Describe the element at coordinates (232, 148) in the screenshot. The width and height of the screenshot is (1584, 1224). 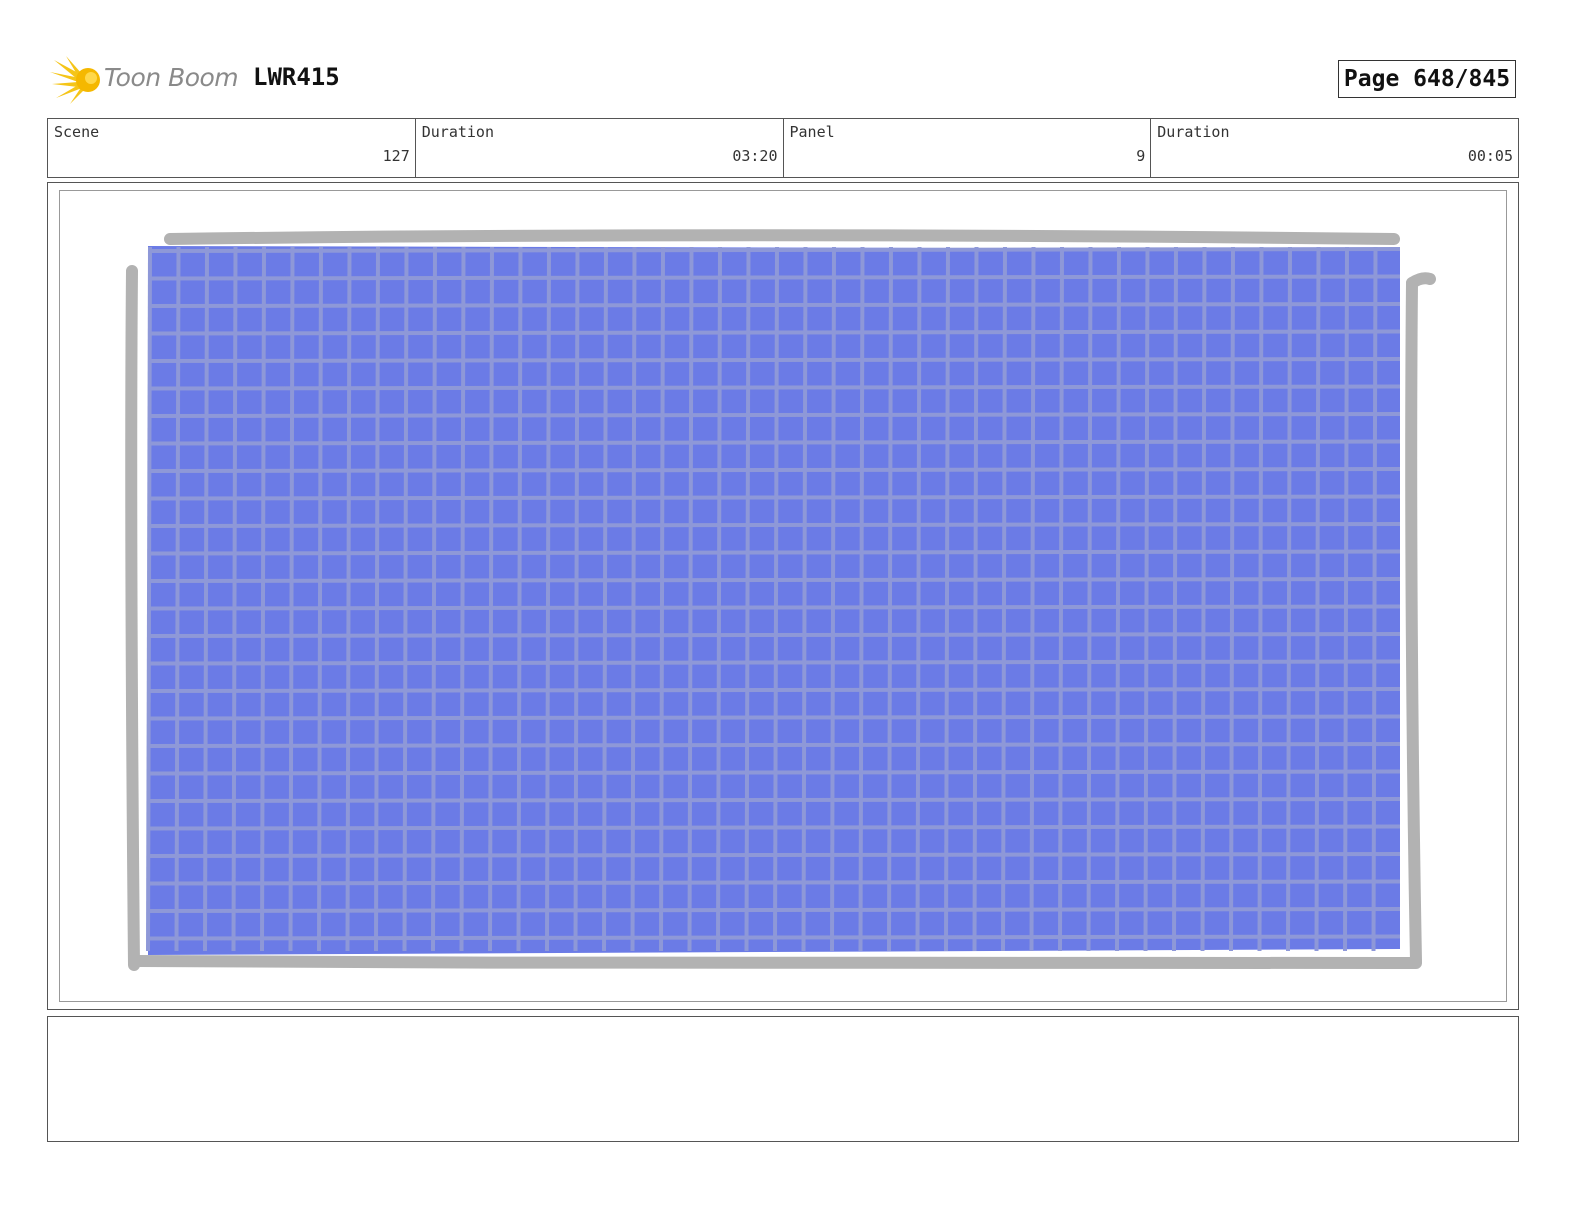
I see `scene-cell: Scene 127` at that location.